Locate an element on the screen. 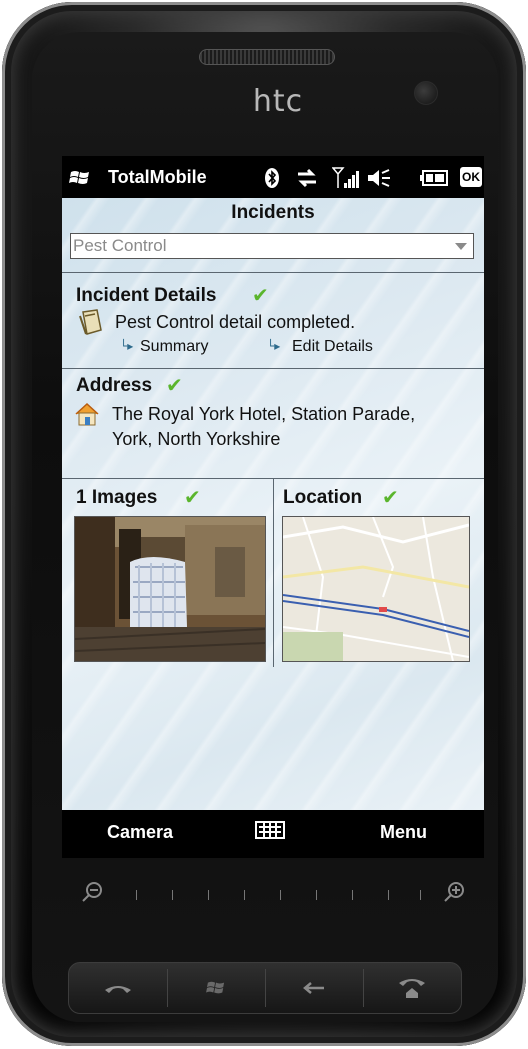 The image size is (528, 1049). address-line-1: The Royal York Hotel, Station Parade, is located at coordinates (264, 414).